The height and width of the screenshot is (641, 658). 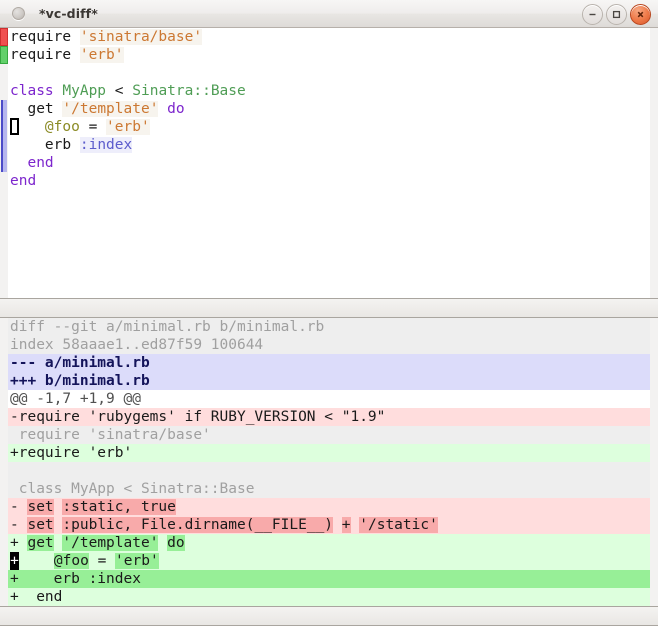 I want to click on code-token: =, so click(x=93, y=127).